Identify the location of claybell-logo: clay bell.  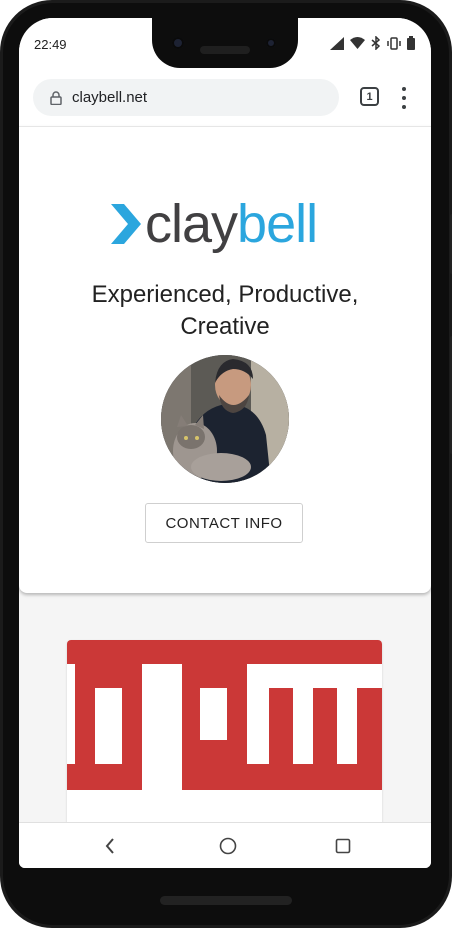
(214, 224).